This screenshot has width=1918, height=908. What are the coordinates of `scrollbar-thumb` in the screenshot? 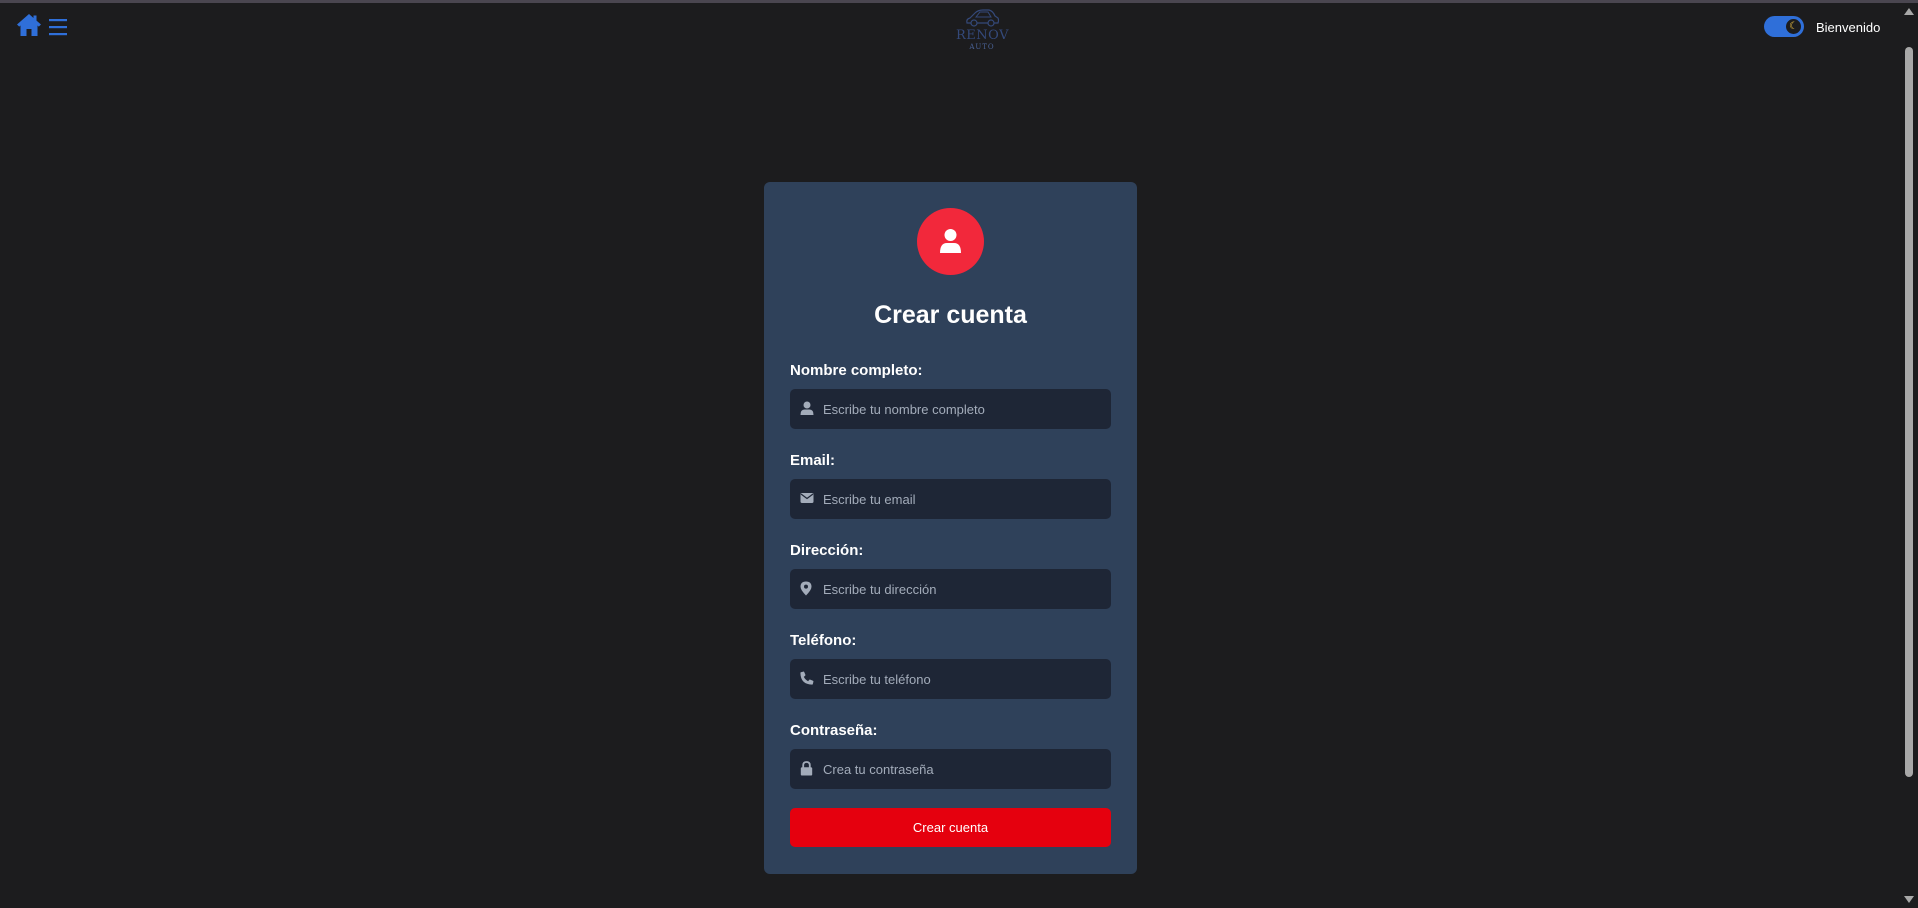 It's located at (1909, 412).